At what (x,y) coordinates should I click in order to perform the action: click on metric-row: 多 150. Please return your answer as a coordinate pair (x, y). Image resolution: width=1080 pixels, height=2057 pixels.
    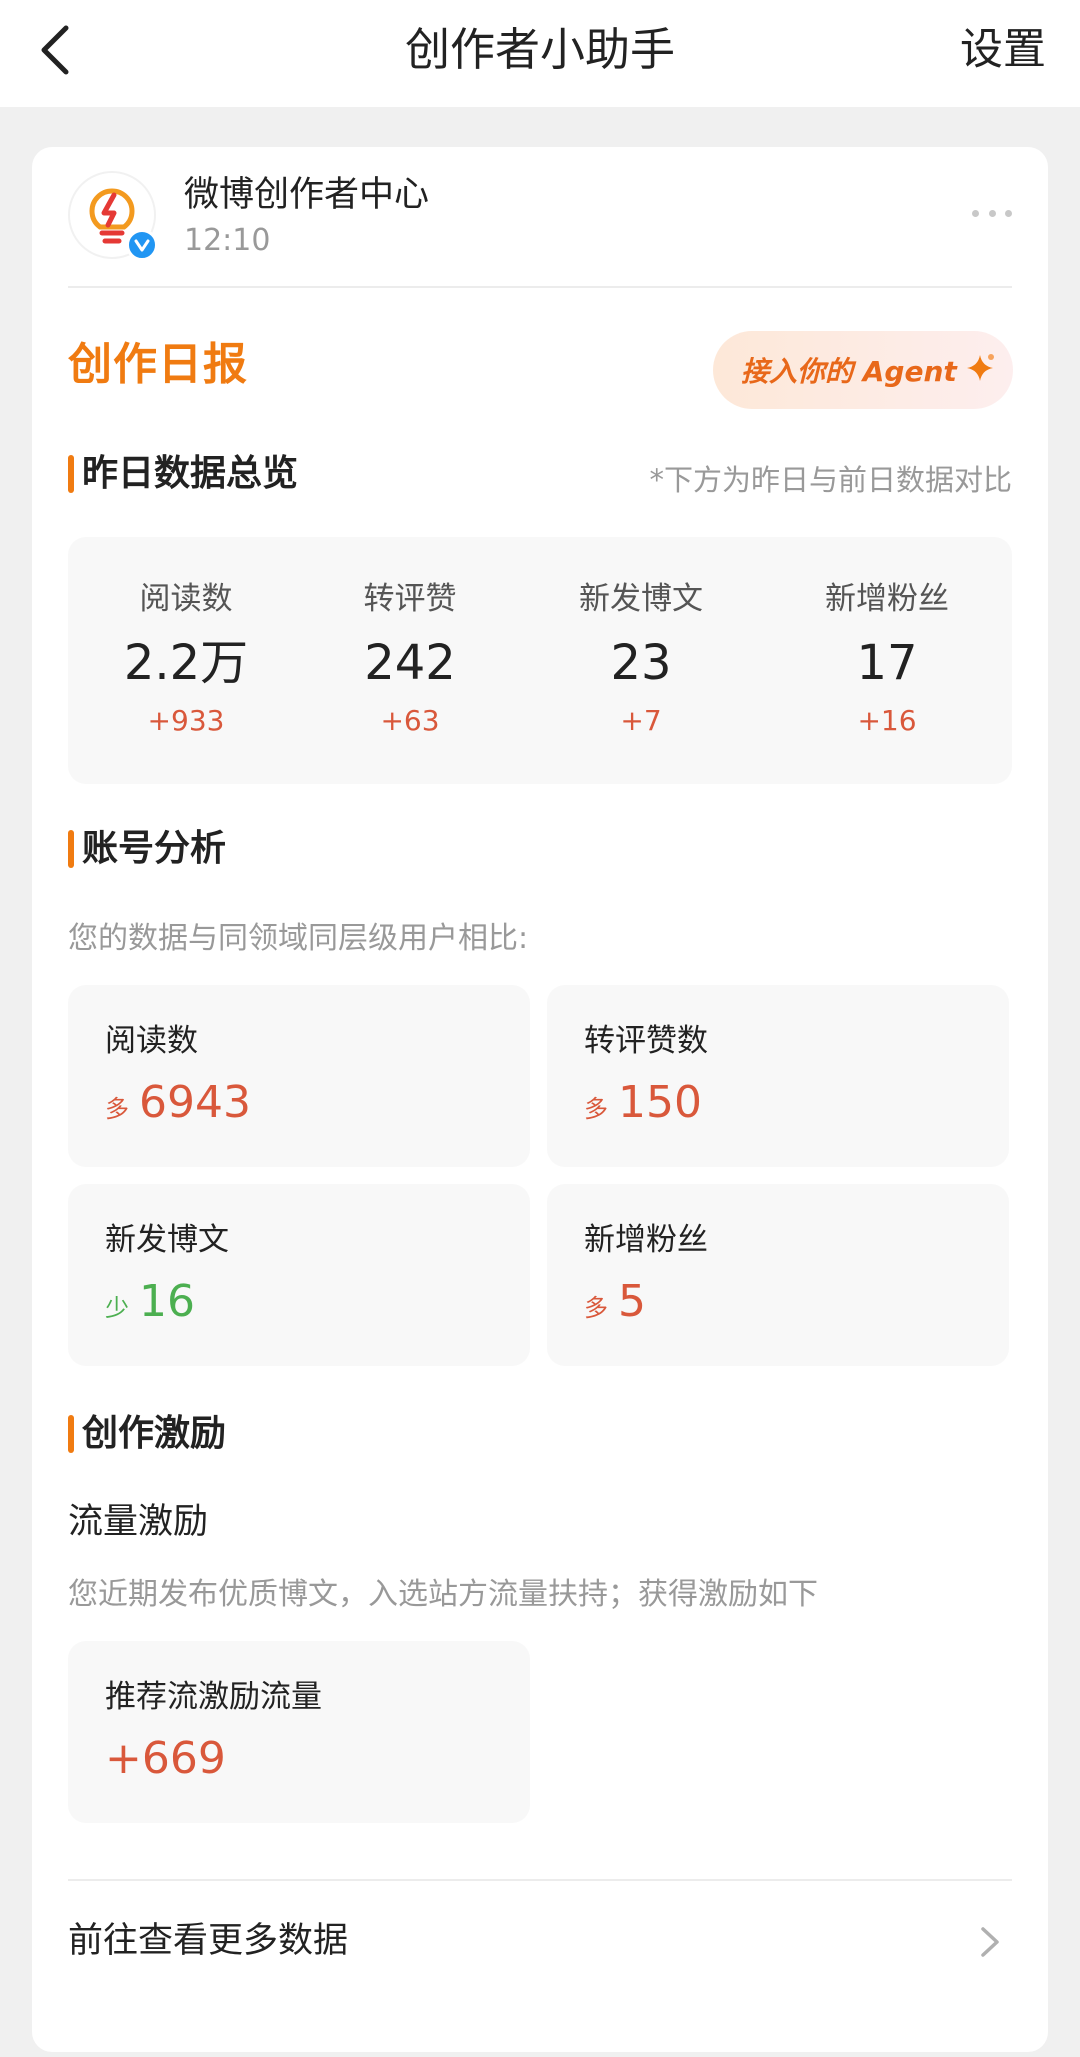
    Looking at the image, I should click on (643, 1103).